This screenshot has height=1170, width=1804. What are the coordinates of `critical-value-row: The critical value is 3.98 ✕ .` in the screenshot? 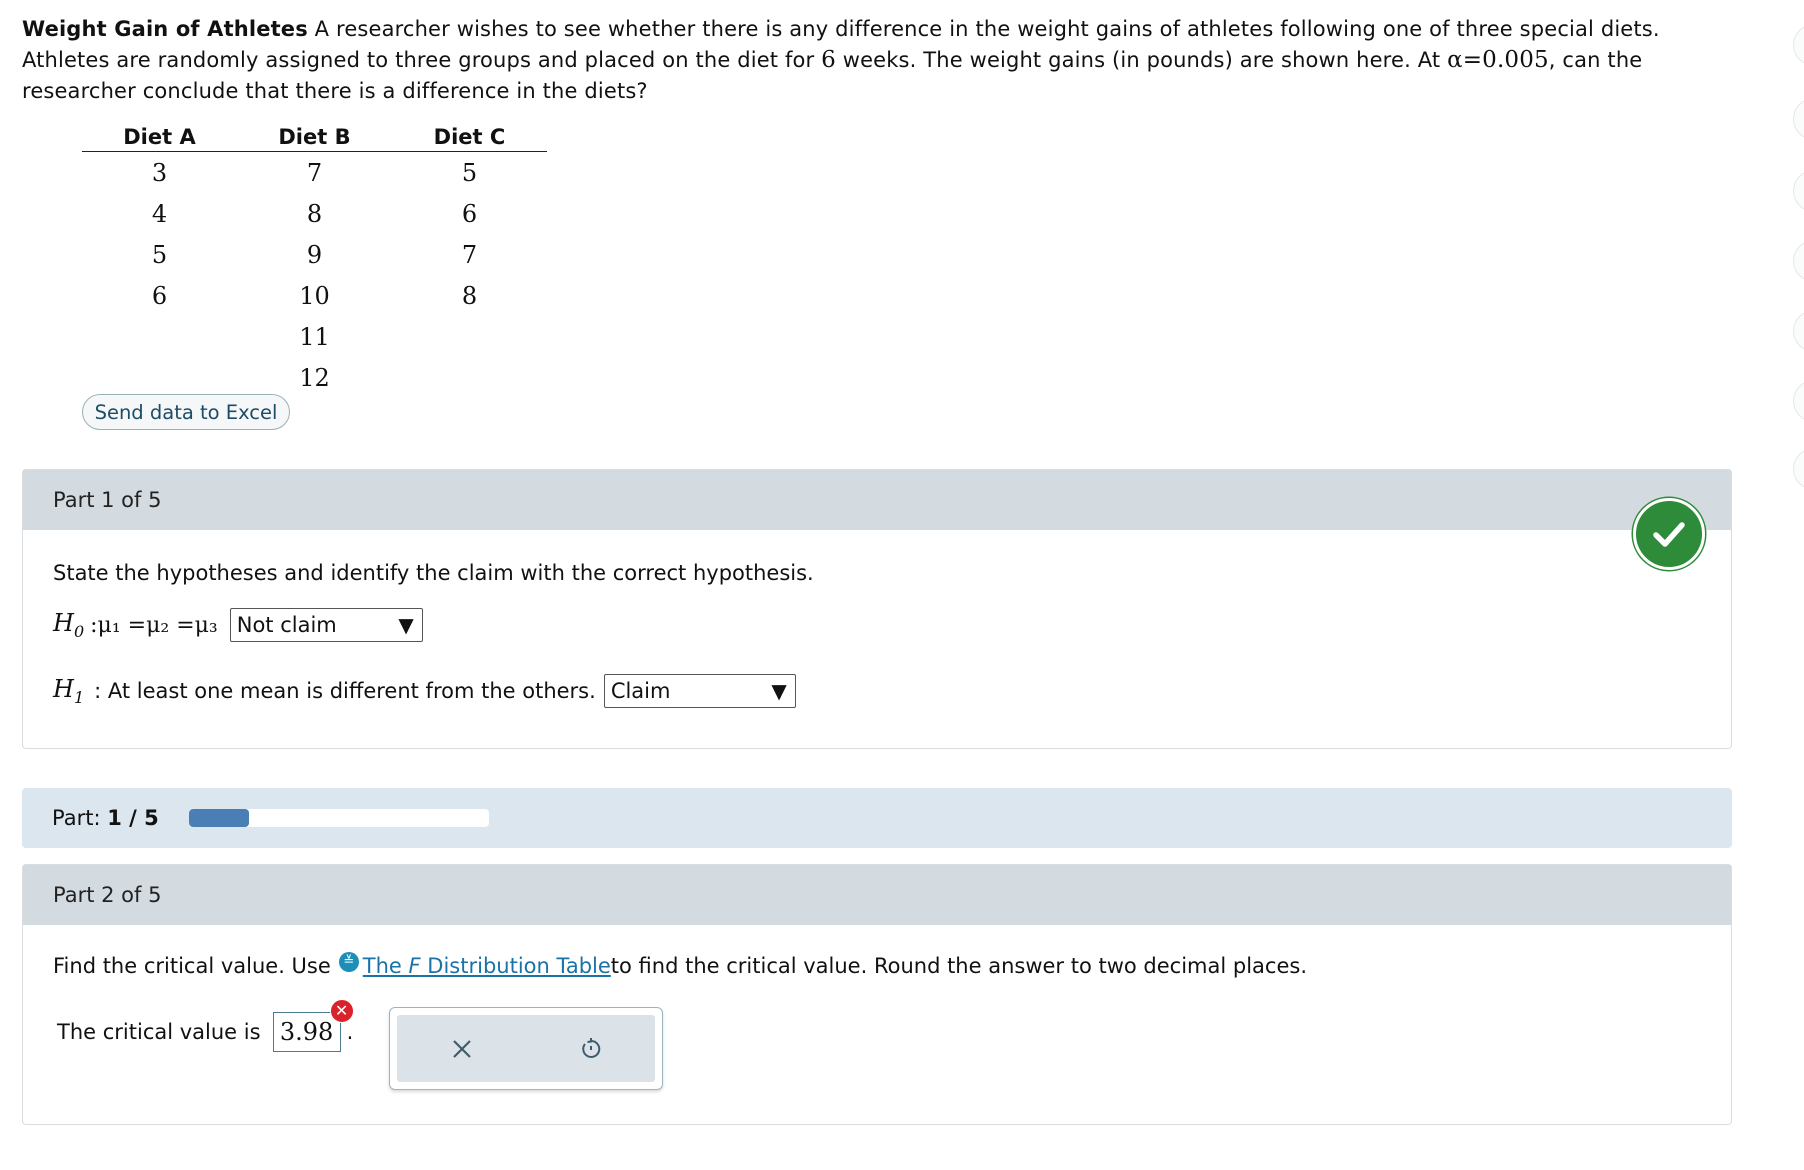 It's located at (205, 1025).